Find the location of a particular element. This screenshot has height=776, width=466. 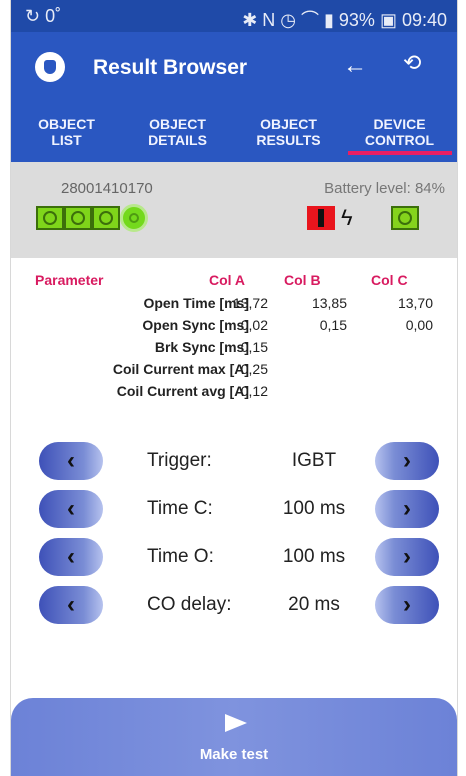

tab-object-list: OBJECT LIST is located at coordinates (66, 132).